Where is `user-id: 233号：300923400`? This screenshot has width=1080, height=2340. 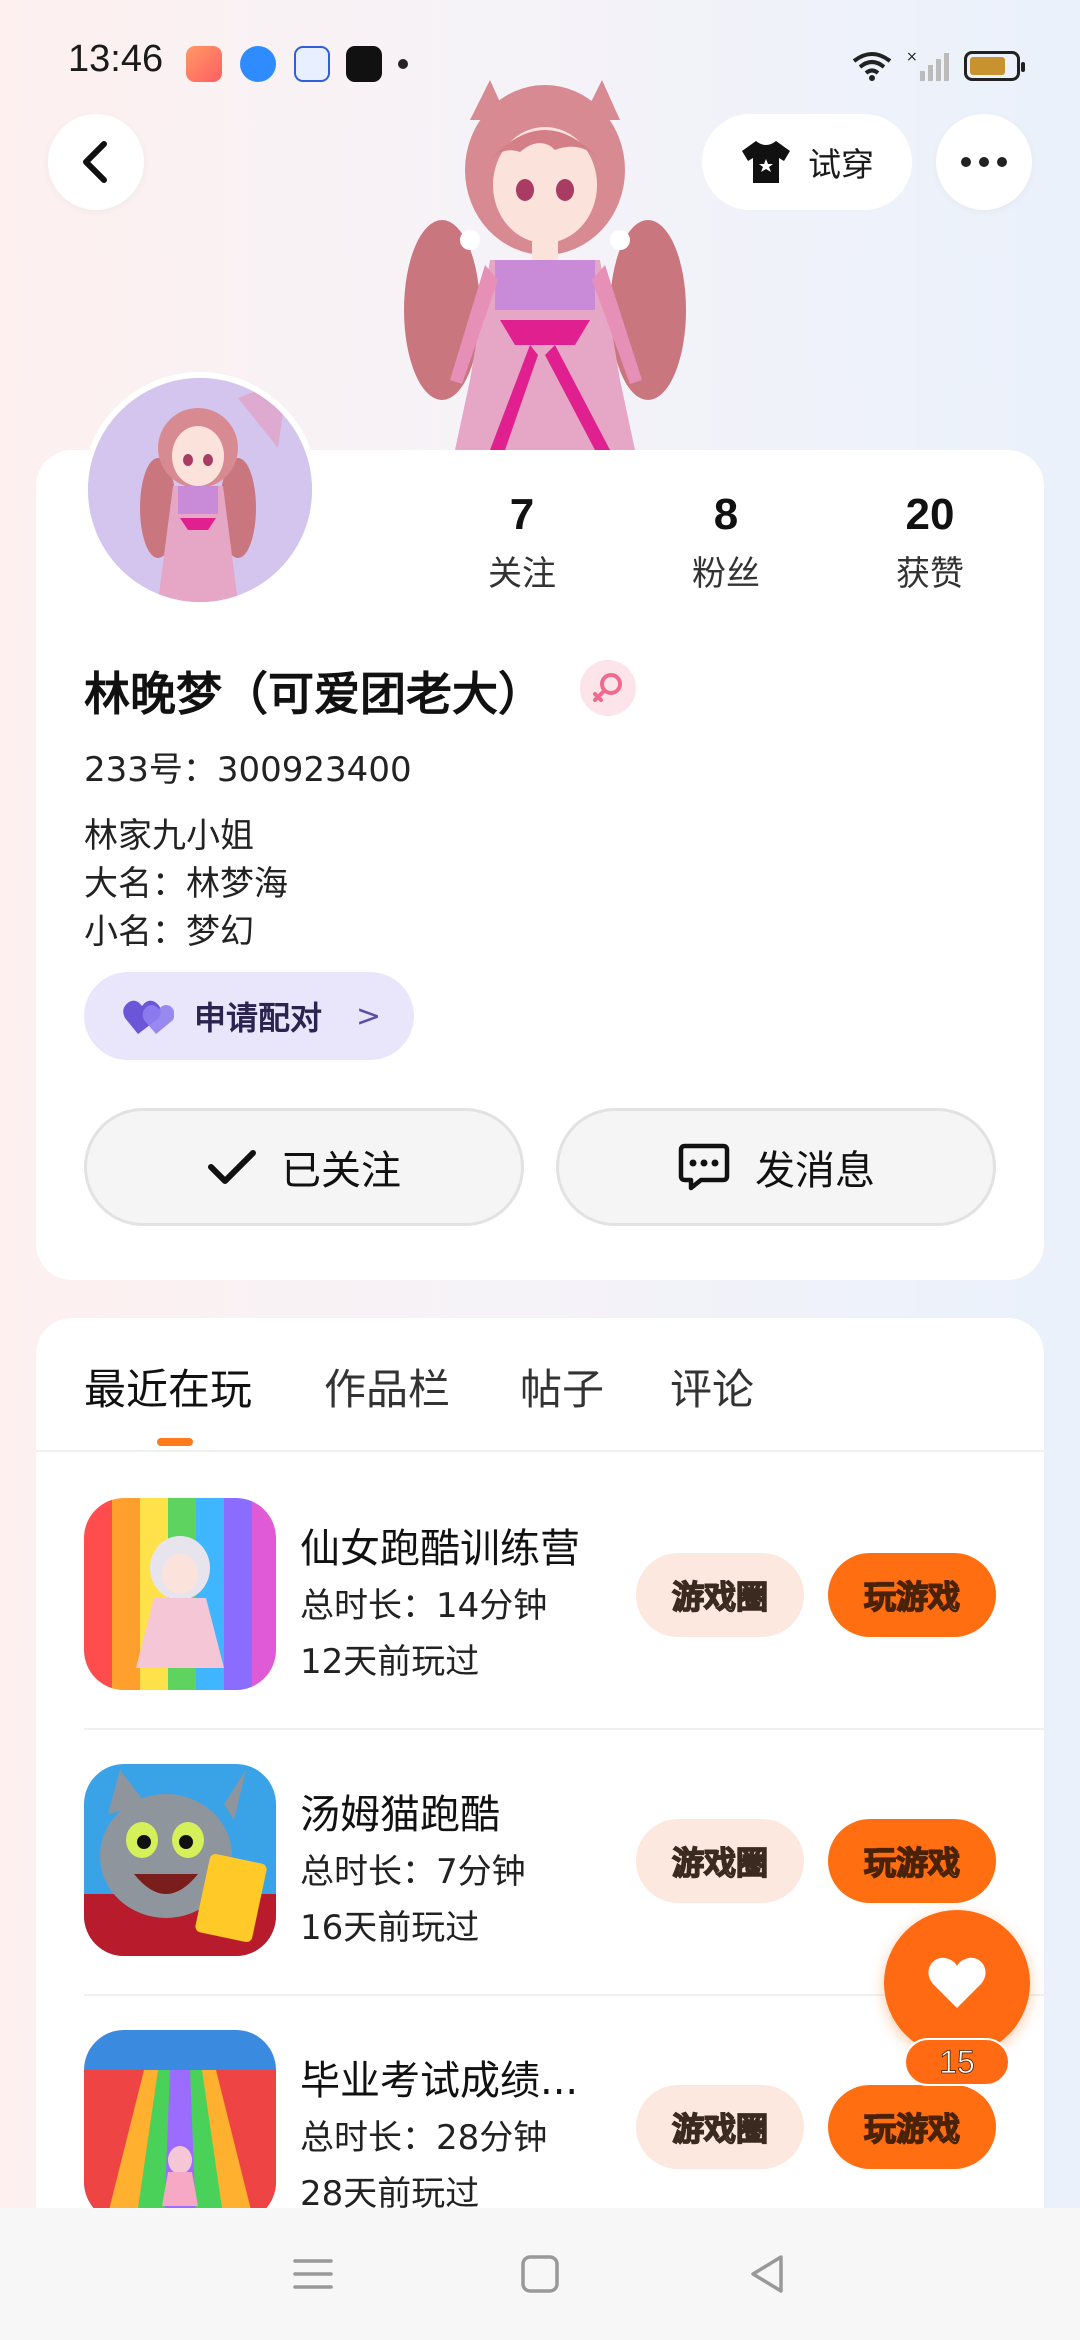 user-id: 233号：300923400 is located at coordinates (248, 770).